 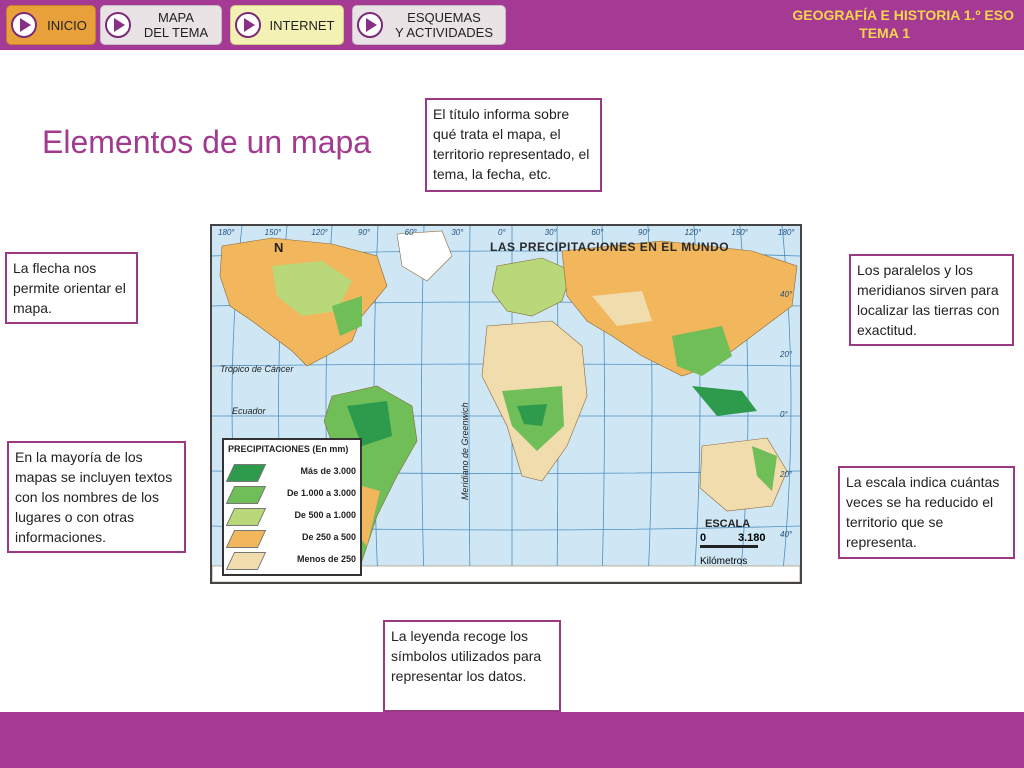 What do you see at coordinates (610, 247) in the screenshot?
I see `map-title: LAS PRECIPITACIONES EN EL MUNDO` at bounding box center [610, 247].